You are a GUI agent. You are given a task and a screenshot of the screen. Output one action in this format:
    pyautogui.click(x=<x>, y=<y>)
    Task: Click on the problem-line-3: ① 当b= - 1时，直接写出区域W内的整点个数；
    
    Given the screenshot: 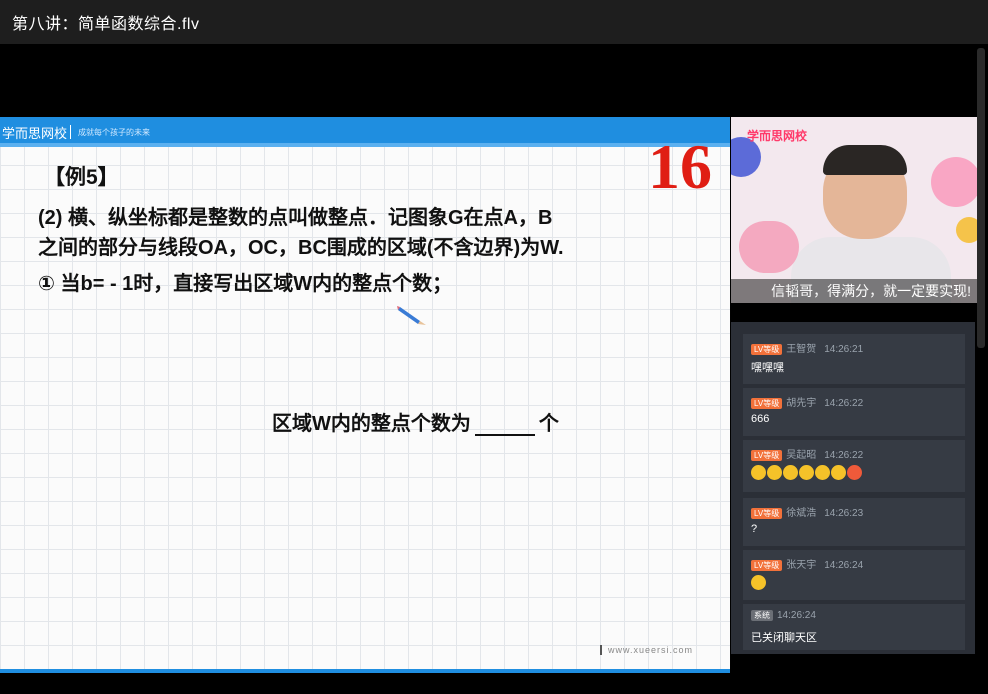 What is the action you would take?
    pyautogui.click(x=245, y=284)
    